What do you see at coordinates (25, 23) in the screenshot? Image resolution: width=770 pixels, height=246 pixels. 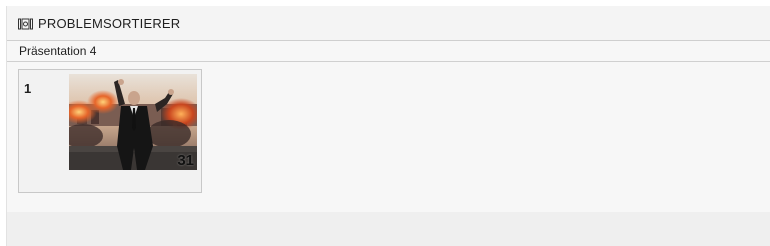 I see `slide-sorter-icon` at bounding box center [25, 23].